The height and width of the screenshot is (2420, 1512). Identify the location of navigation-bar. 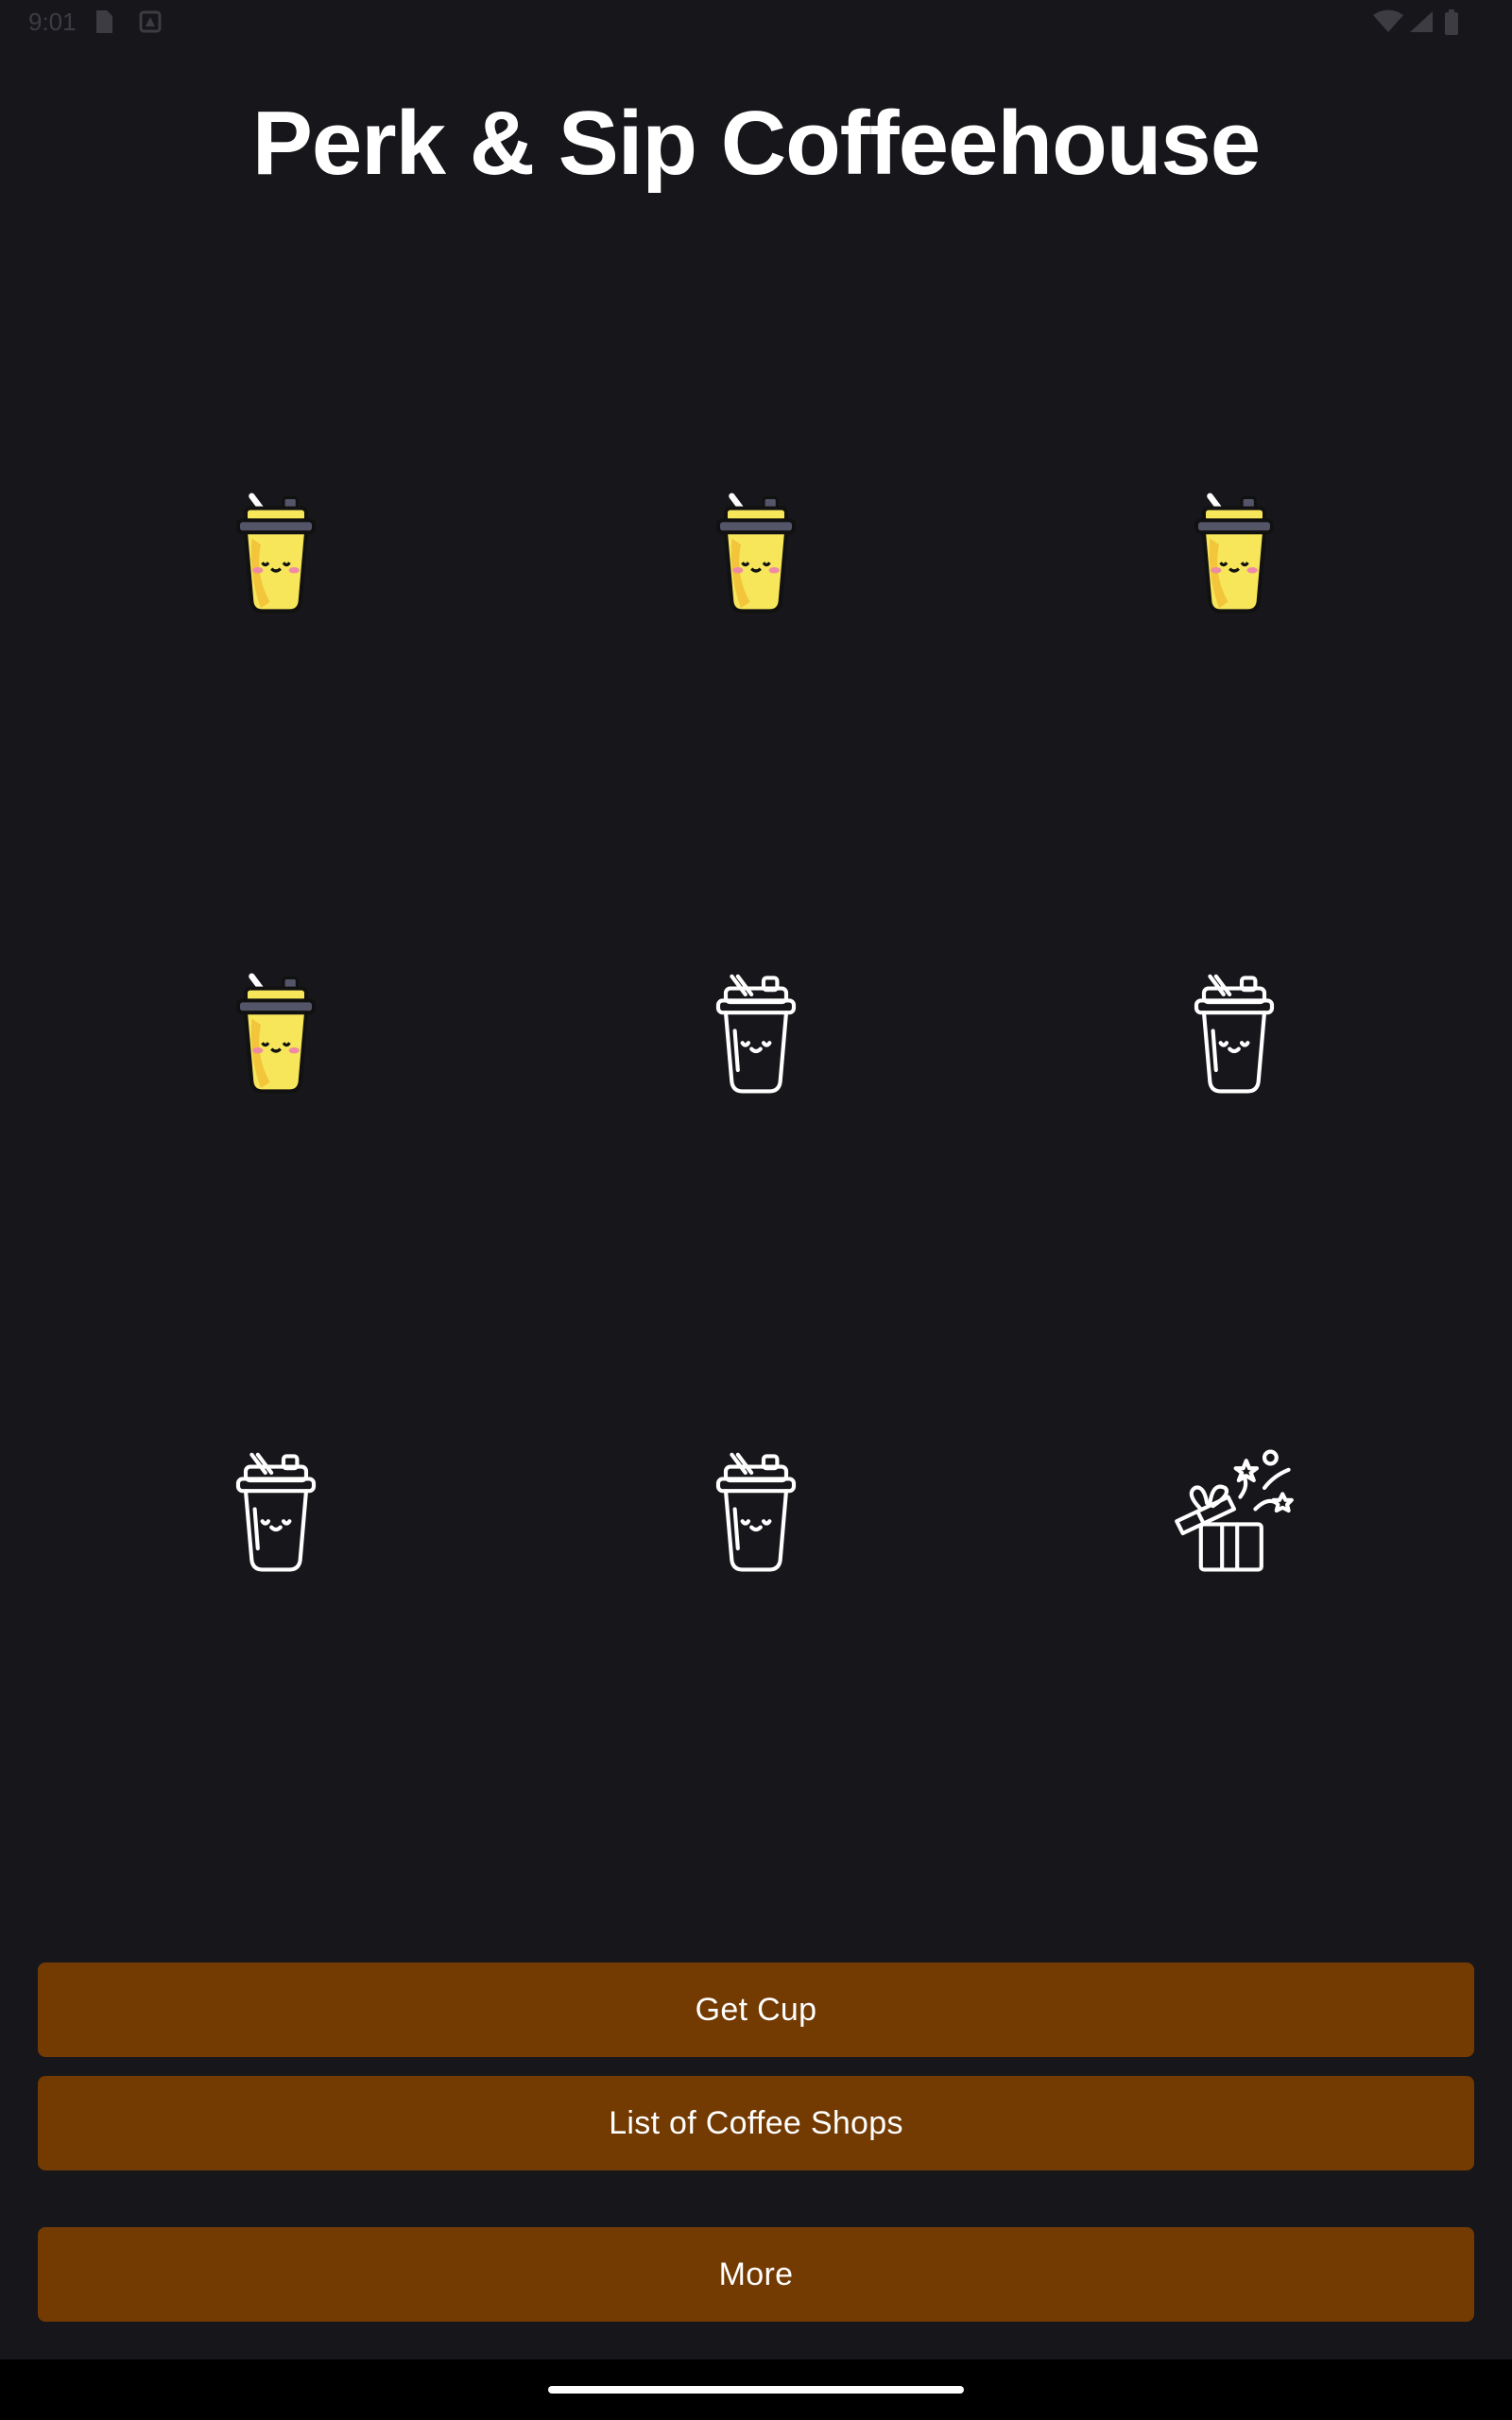
(756, 2390).